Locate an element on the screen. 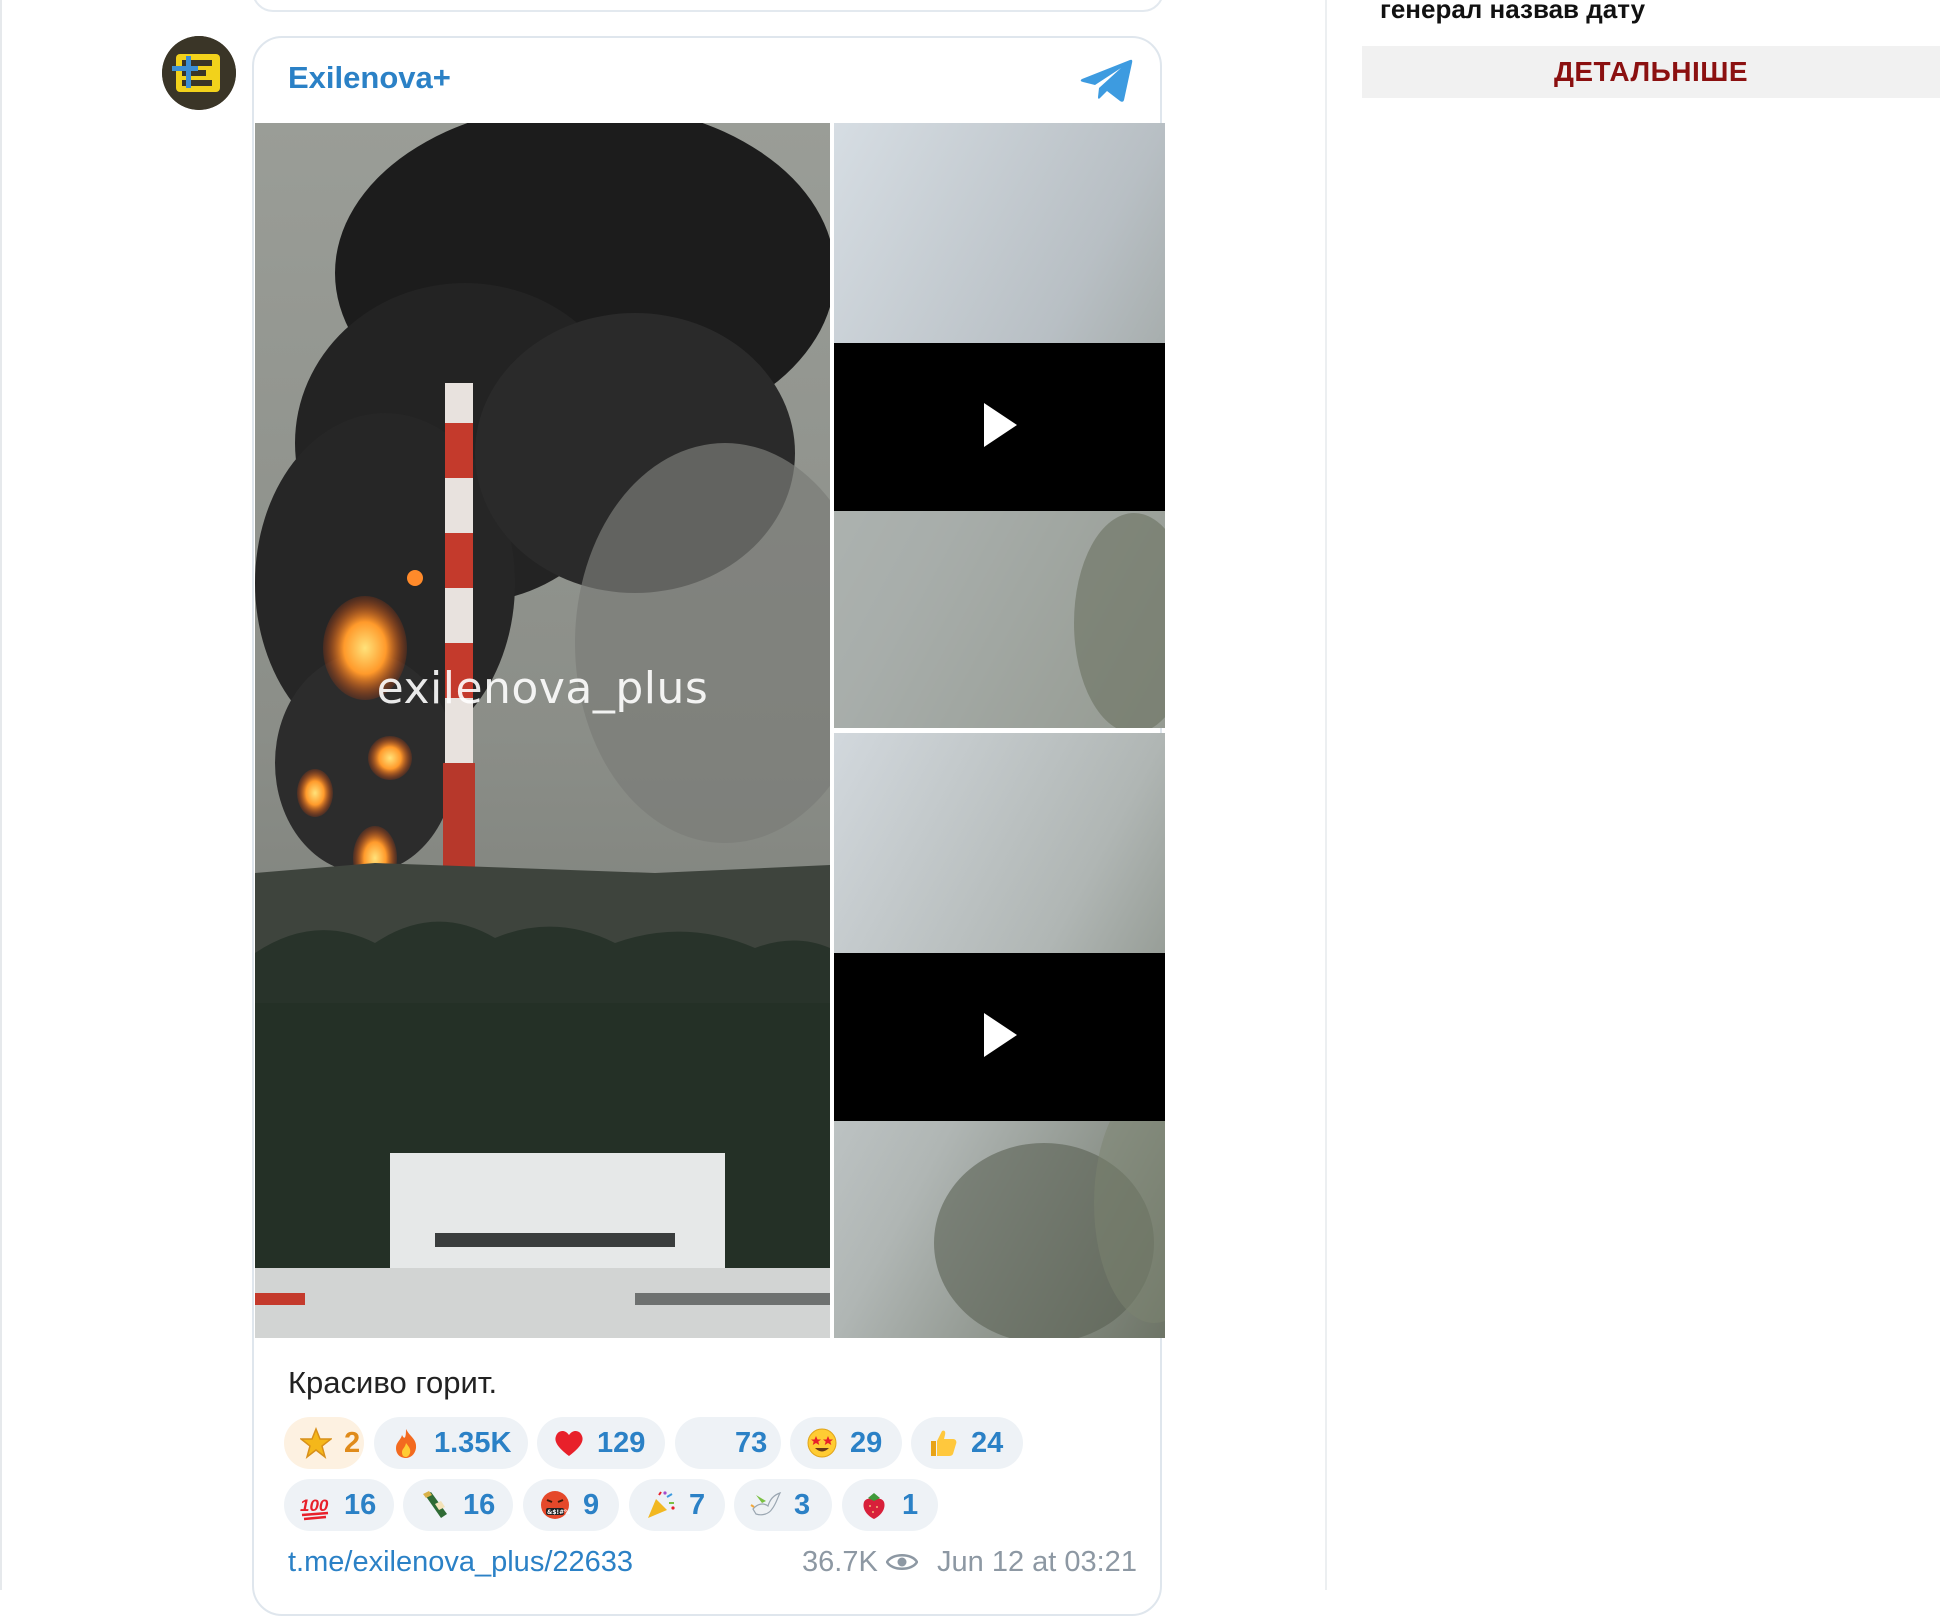 Image resolution: width=1940 pixels, height=1616 pixels. channel-logo-icon is located at coordinates (199, 73).